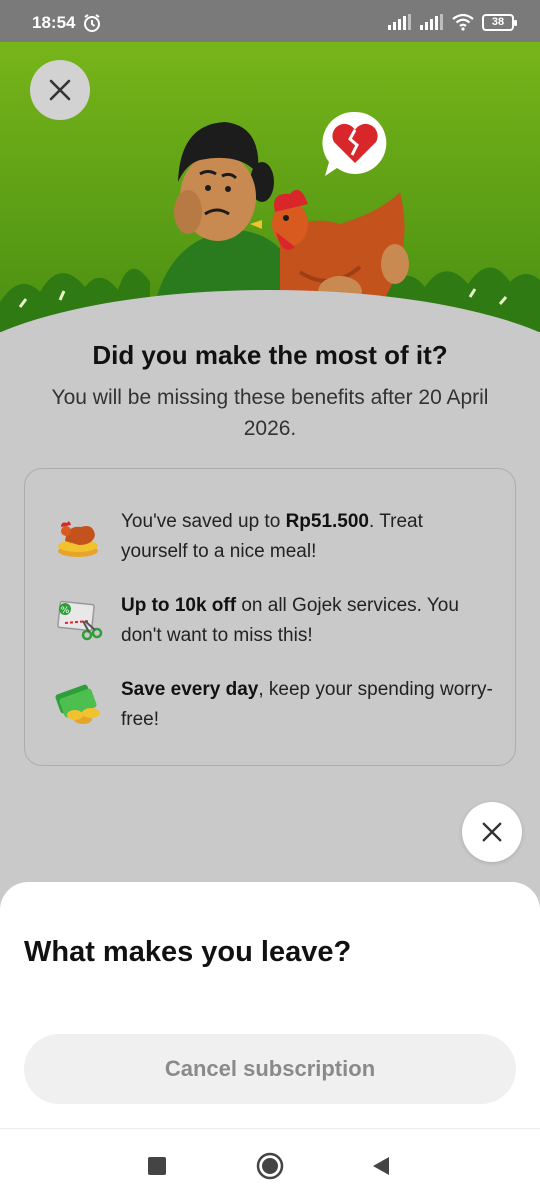  I want to click on broken-heart-icon, so click(354, 143).